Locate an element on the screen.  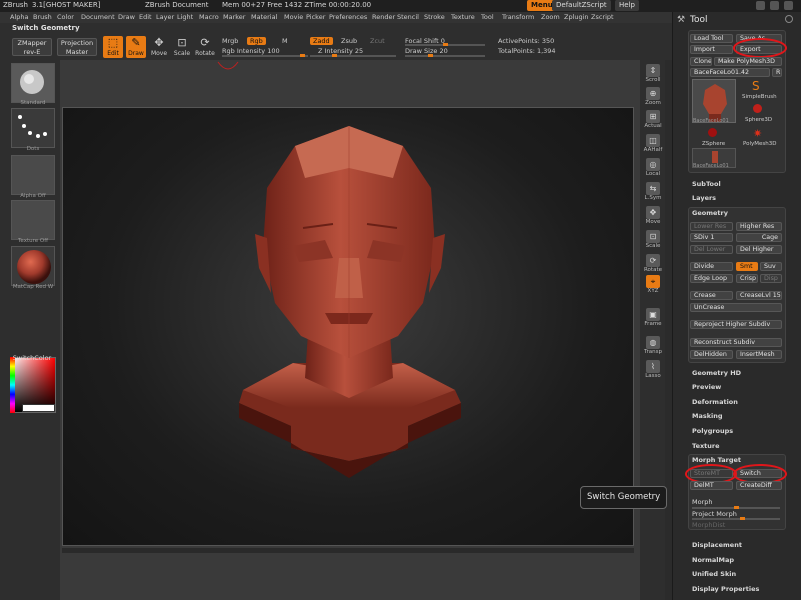
clone-button: Clone is located at coordinates (701, 61).